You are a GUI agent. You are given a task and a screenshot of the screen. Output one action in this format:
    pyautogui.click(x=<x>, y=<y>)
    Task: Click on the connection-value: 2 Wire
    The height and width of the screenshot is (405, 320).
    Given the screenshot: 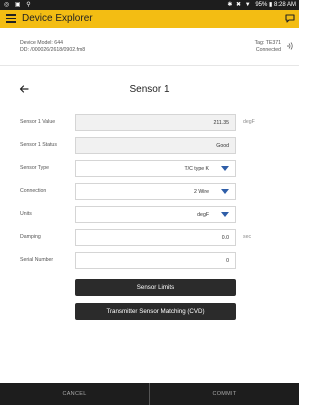 What is the action you would take?
    pyautogui.click(x=201, y=192)
    